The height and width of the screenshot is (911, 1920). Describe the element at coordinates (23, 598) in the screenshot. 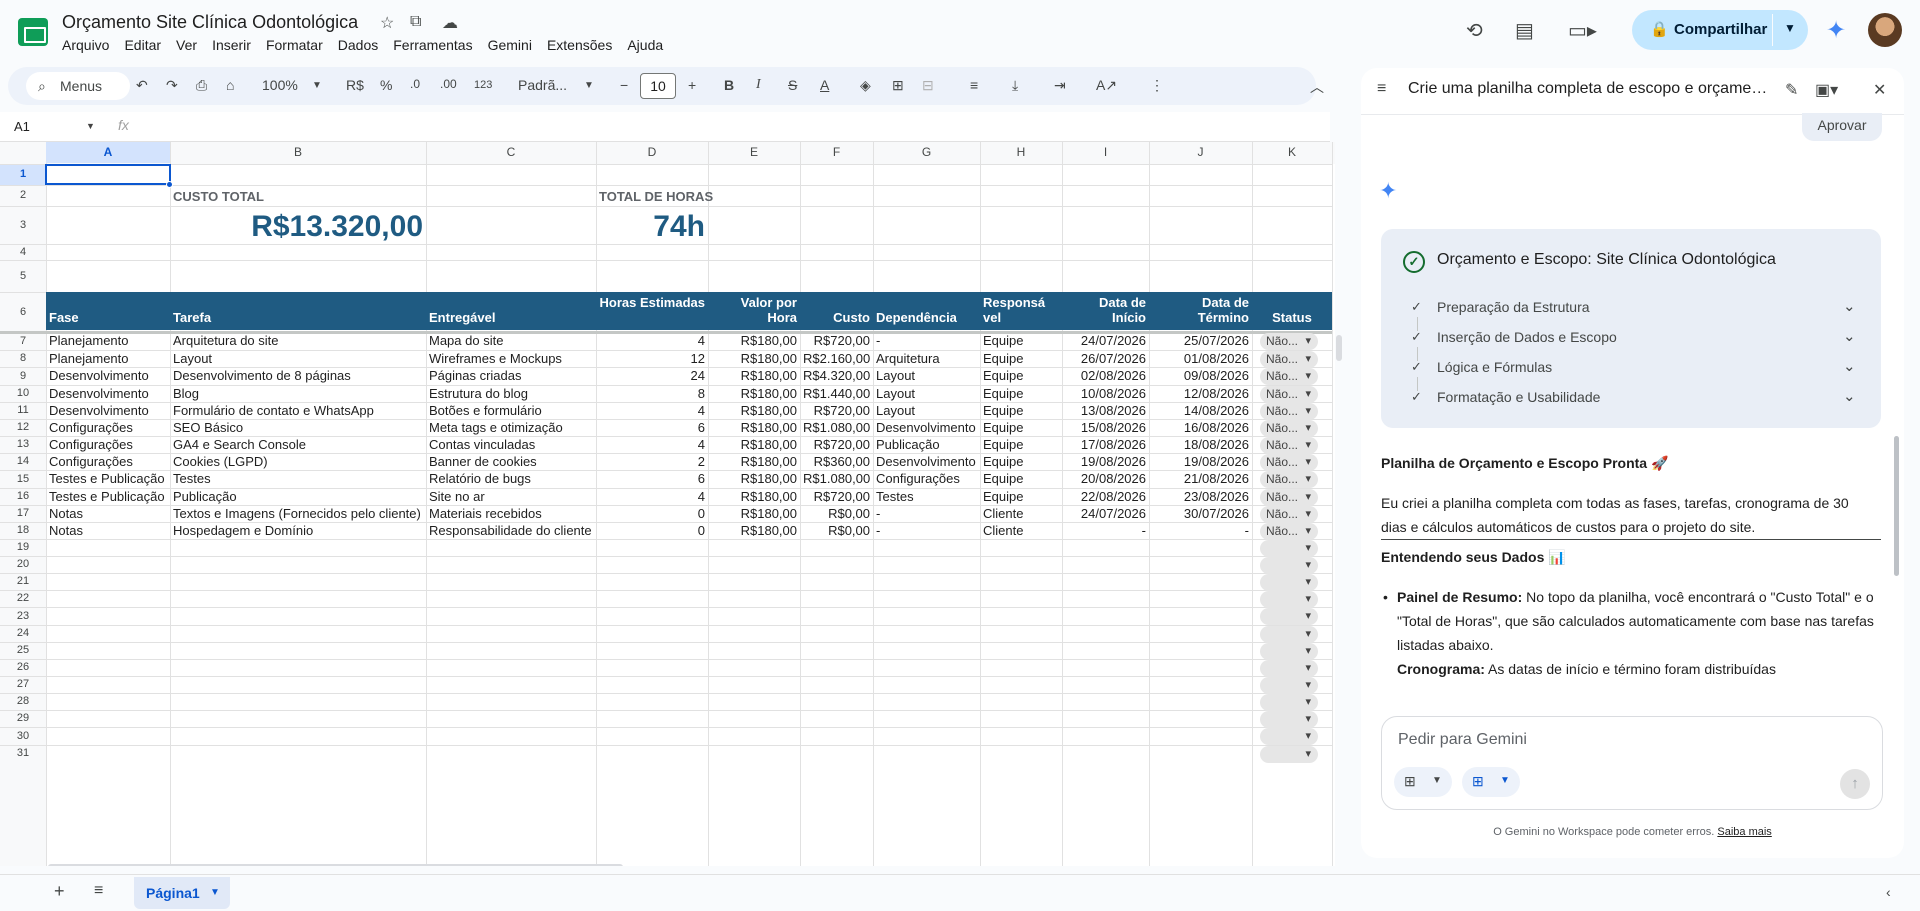

I see `row-header: 22` at that location.